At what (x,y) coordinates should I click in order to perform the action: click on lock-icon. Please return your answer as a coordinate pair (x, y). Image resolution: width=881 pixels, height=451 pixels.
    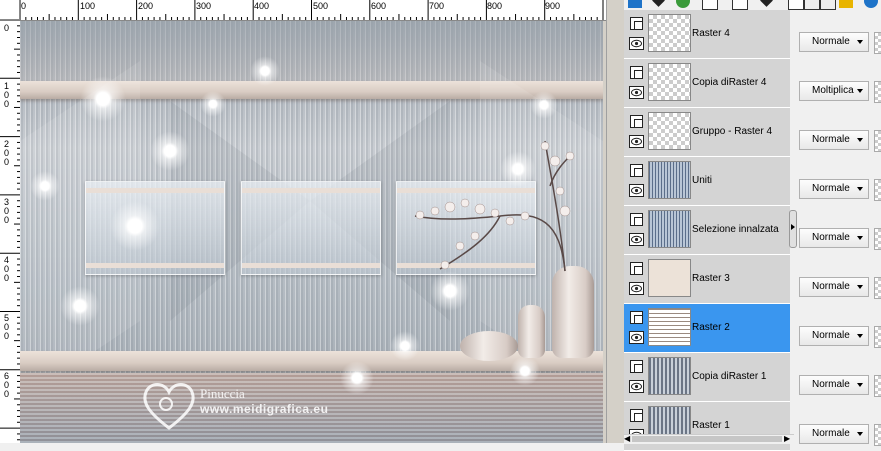
    Looking at the image, I should click on (846, 4).